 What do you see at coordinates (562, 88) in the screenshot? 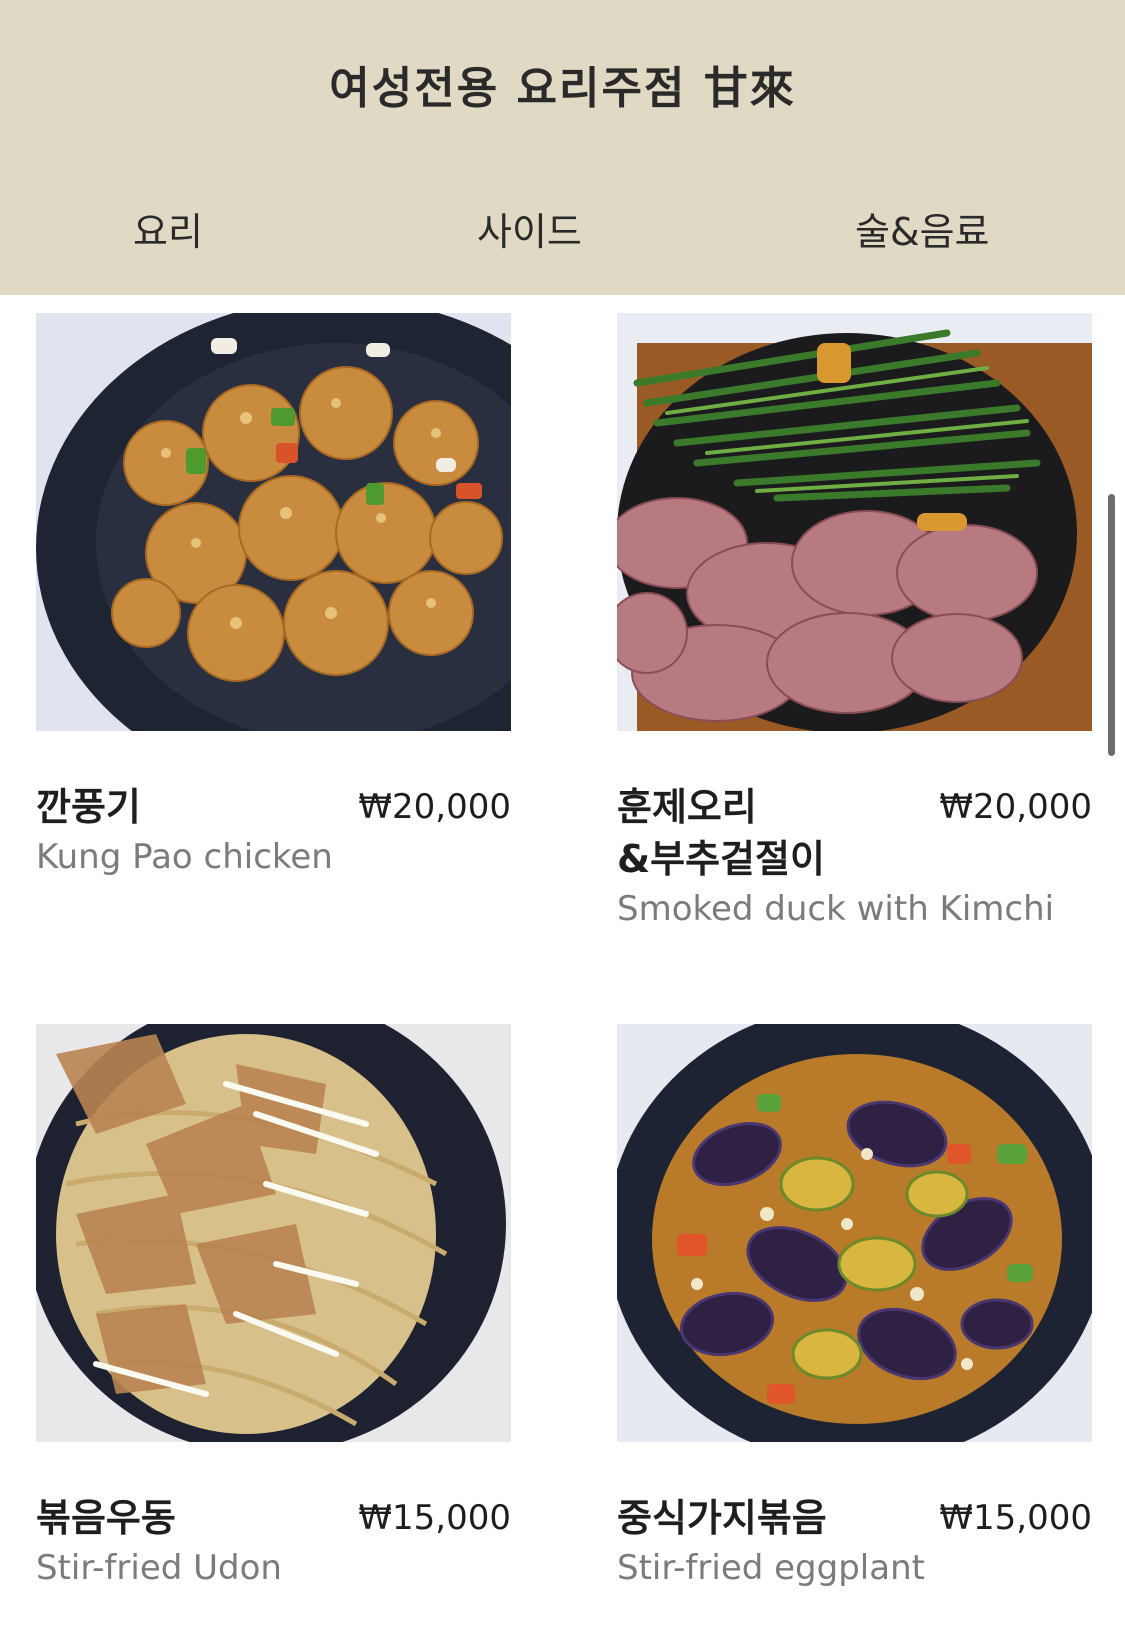
I see `shop-title: 여성전용 요리주점 甘來` at bounding box center [562, 88].